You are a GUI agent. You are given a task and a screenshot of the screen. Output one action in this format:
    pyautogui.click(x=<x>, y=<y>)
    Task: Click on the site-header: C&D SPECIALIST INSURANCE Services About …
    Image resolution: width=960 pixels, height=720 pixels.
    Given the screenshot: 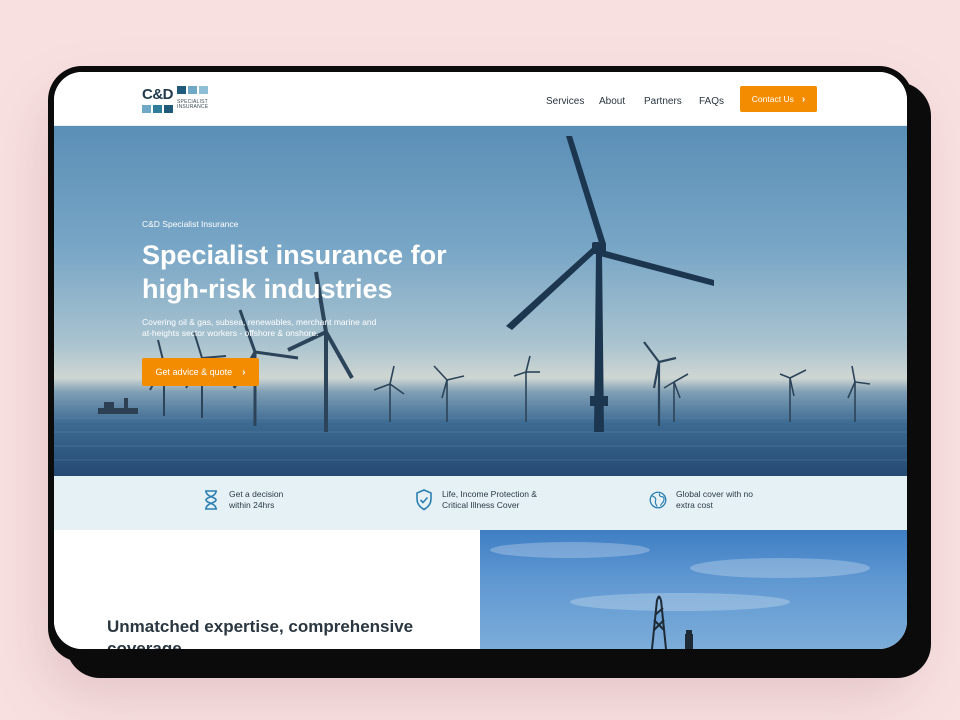 What is the action you would take?
    pyautogui.click(x=480, y=99)
    